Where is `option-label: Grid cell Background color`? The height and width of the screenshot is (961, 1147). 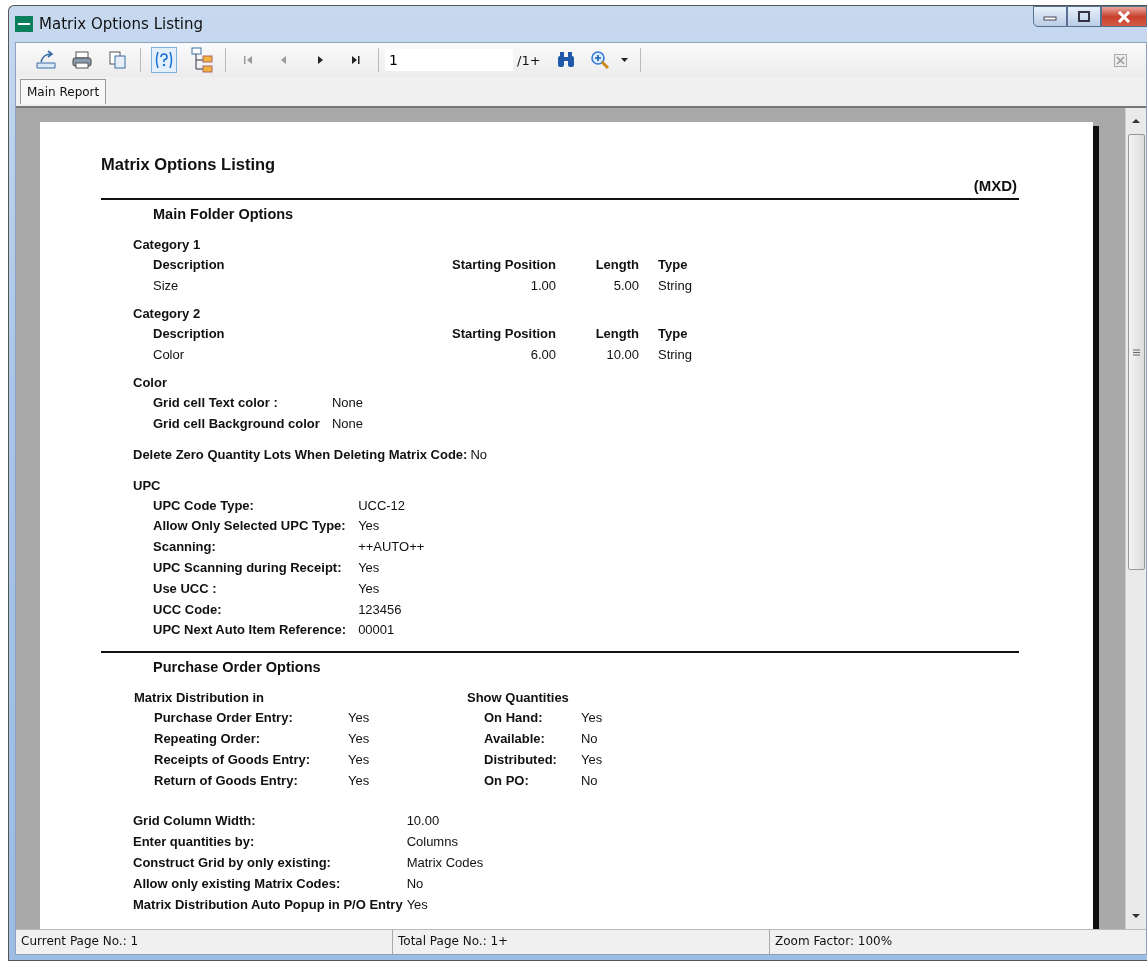
option-label: Grid cell Background color is located at coordinates (236, 423).